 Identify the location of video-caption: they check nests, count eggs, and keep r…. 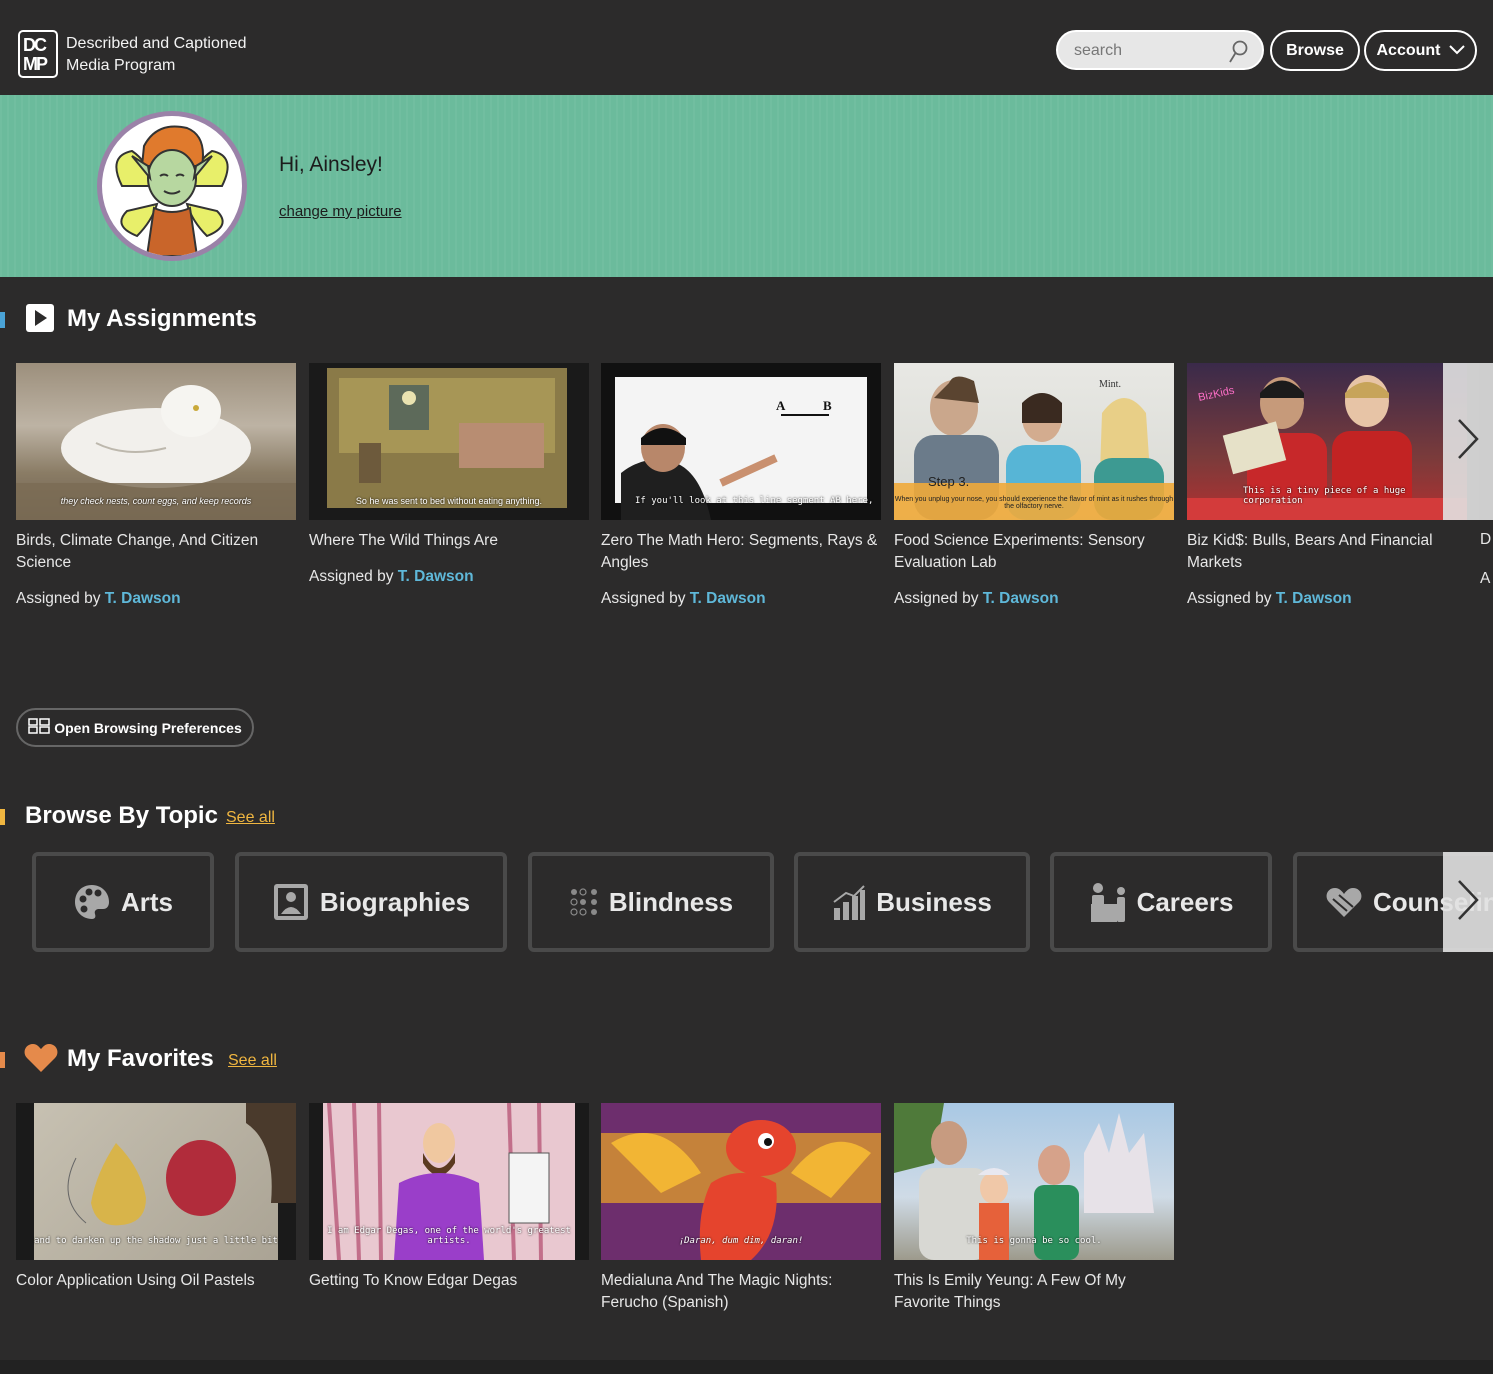
(156, 501).